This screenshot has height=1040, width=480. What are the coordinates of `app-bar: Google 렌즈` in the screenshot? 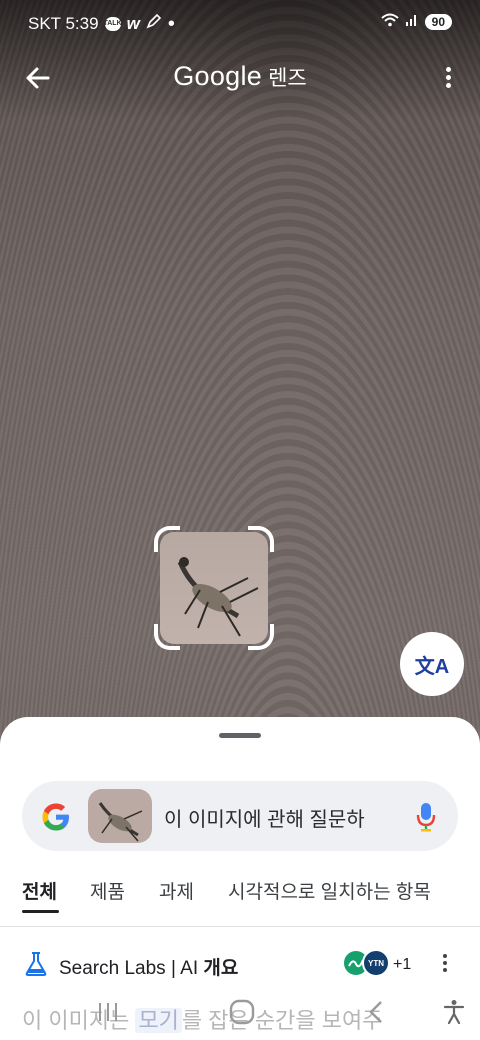 It's located at (240, 78).